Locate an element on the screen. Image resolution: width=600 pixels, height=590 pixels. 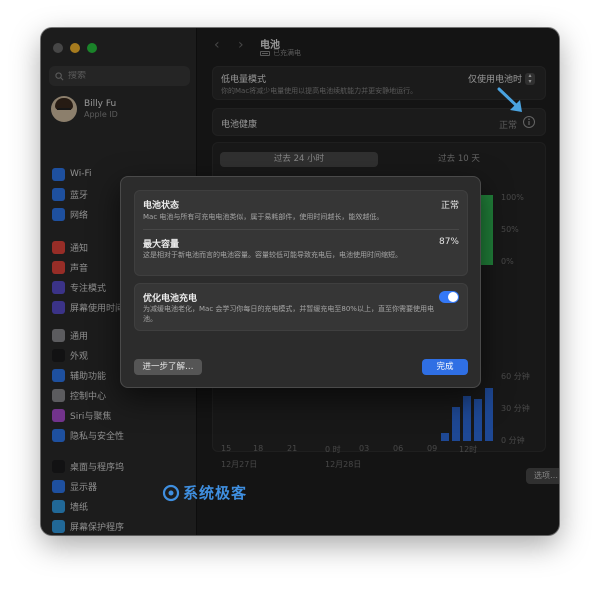
divider is located at coordinates (301, 229).